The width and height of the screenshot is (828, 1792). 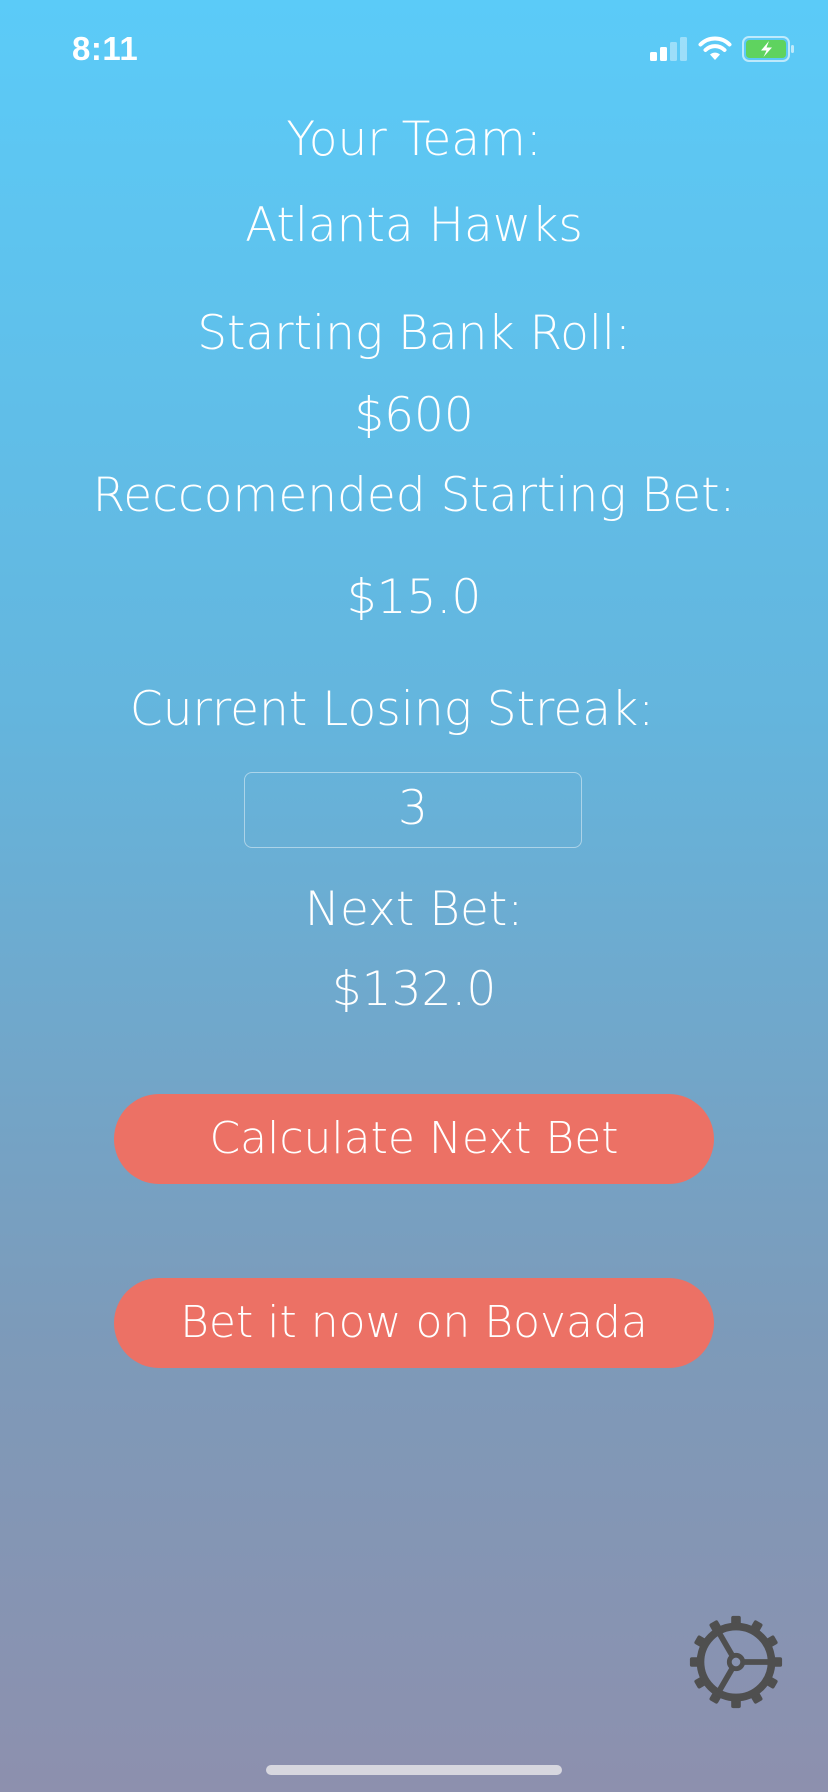 What do you see at coordinates (414, 225) in the screenshot?
I see `team-name: Atlanta Hawks` at bounding box center [414, 225].